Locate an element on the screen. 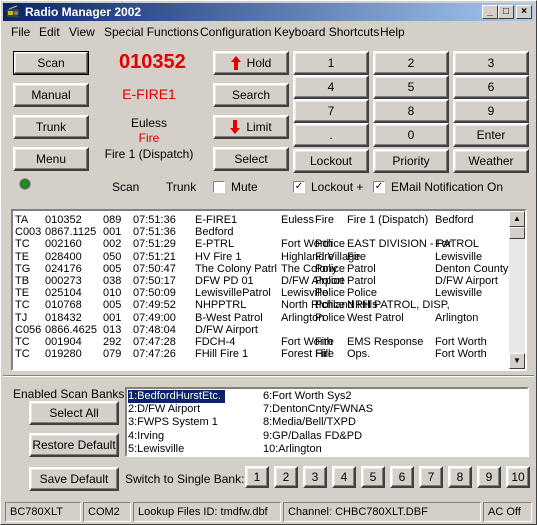 The height and width of the screenshot is (525, 537). search-button: Search is located at coordinates (251, 95).